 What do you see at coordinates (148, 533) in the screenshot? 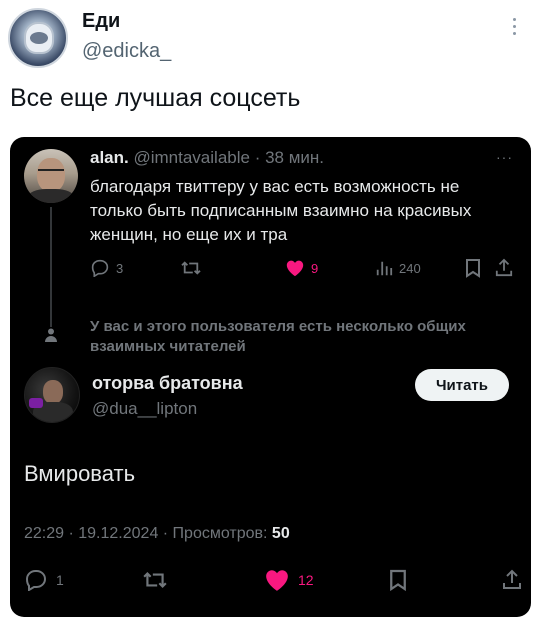
I see `post-timestamp: 22:29 · 19.12.2024 · Просмотров:` at bounding box center [148, 533].